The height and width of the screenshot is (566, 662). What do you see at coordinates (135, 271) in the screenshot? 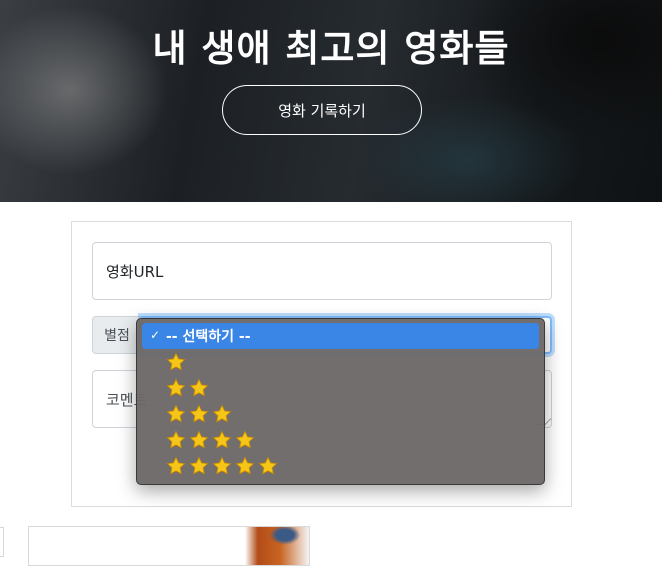
I see `movie-url-value: 영화URL` at bounding box center [135, 271].